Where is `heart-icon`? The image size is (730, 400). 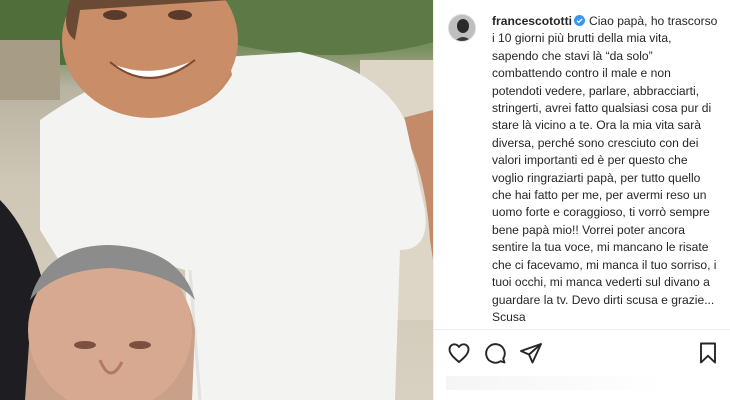
heart-icon is located at coordinates (459, 353).